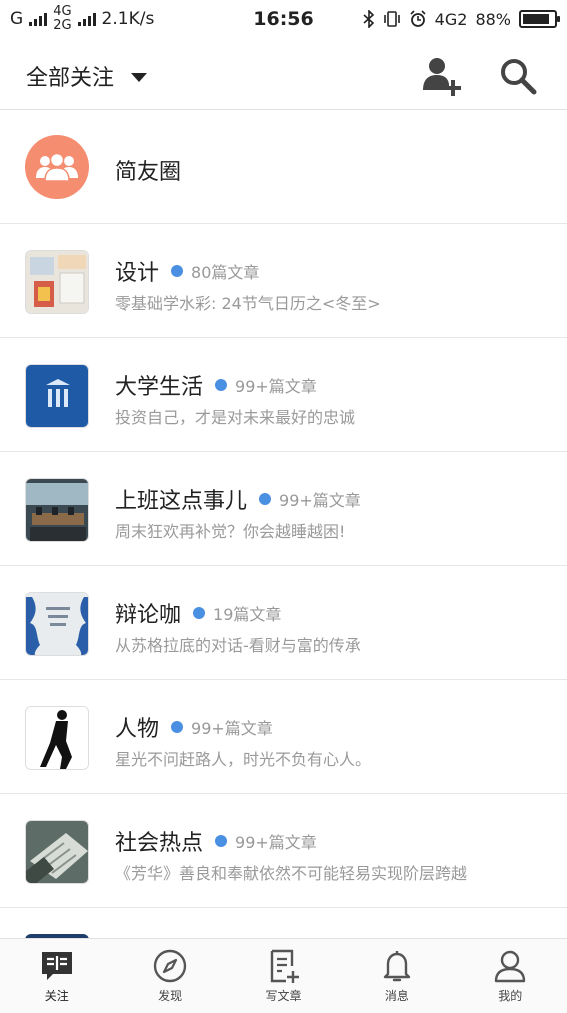 The image size is (567, 1013). I want to click on compass-icon, so click(170, 966).